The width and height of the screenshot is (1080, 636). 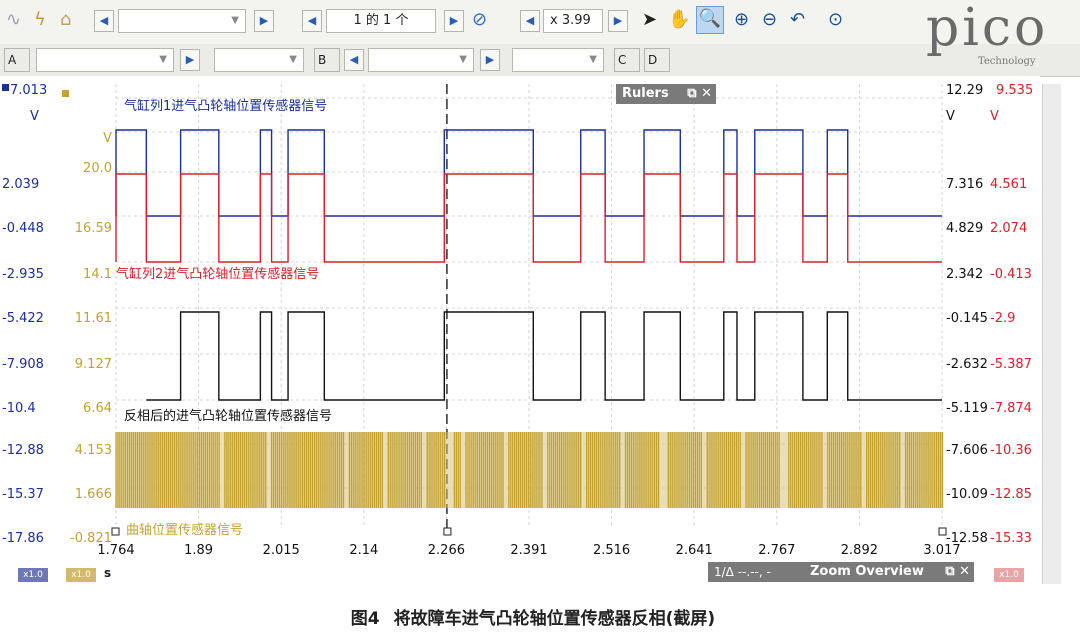 What do you see at coordinates (859, 550) in the screenshot?
I see `x-axis-tick-label: 2.892` at bounding box center [859, 550].